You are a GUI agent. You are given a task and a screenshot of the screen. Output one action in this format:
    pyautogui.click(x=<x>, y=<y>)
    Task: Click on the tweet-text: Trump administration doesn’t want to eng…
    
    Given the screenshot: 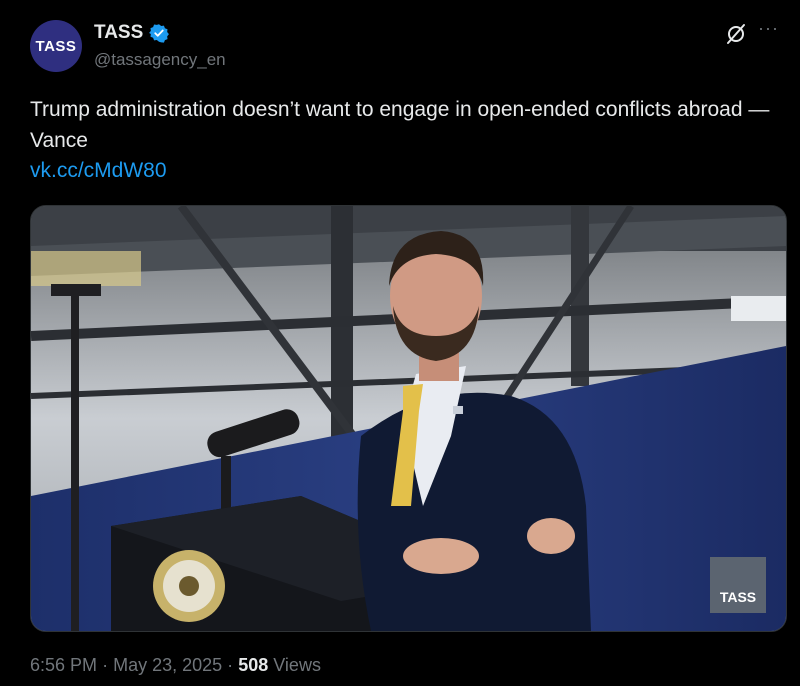 What is the action you would take?
    pyautogui.click(x=400, y=125)
    